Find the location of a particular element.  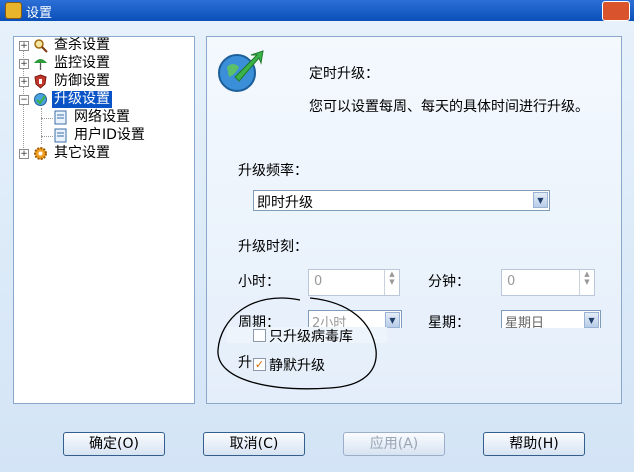

shield-icon is located at coordinates (40, 81).